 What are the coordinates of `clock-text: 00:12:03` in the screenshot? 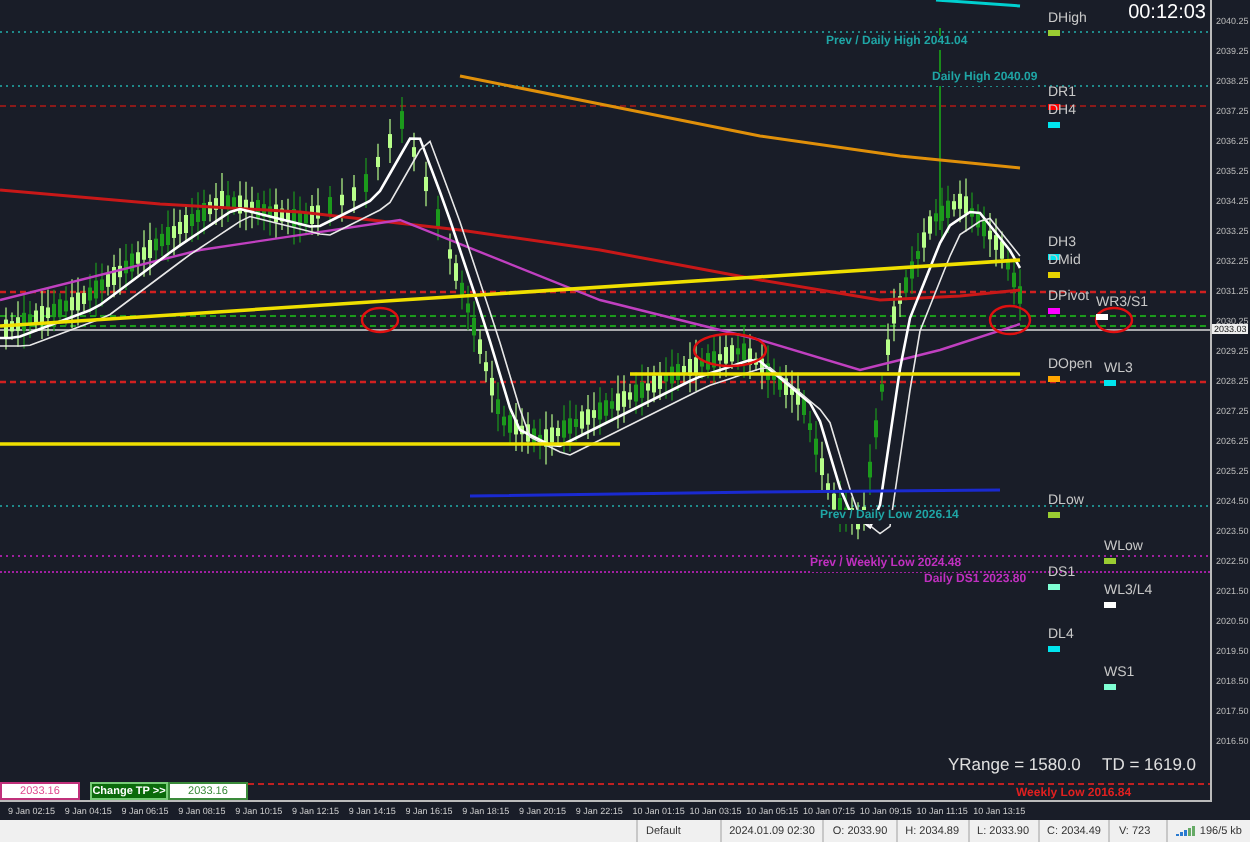 It's located at (1167, 13).